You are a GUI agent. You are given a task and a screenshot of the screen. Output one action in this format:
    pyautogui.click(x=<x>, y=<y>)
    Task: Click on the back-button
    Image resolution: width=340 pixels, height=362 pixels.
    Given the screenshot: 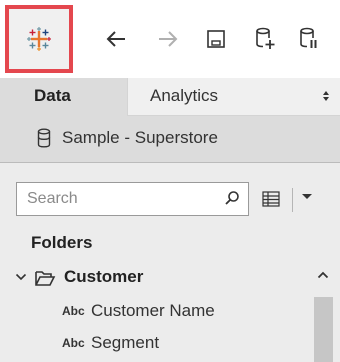 What is the action you would take?
    pyautogui.click(x=116, y=39)
    